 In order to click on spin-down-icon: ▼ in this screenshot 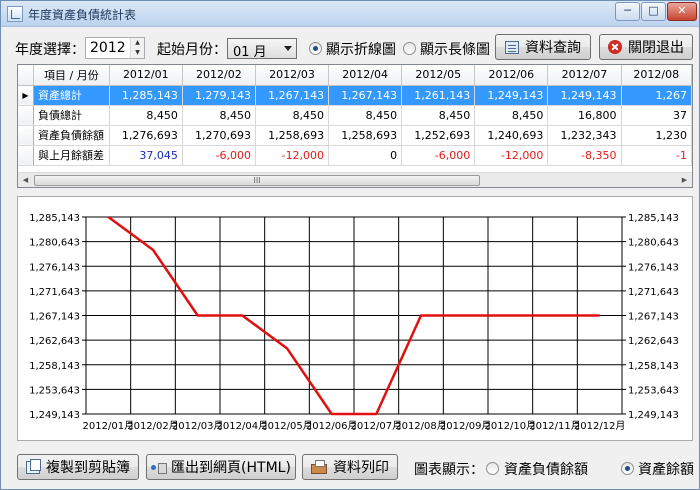, I will do `click(137, 53)`.